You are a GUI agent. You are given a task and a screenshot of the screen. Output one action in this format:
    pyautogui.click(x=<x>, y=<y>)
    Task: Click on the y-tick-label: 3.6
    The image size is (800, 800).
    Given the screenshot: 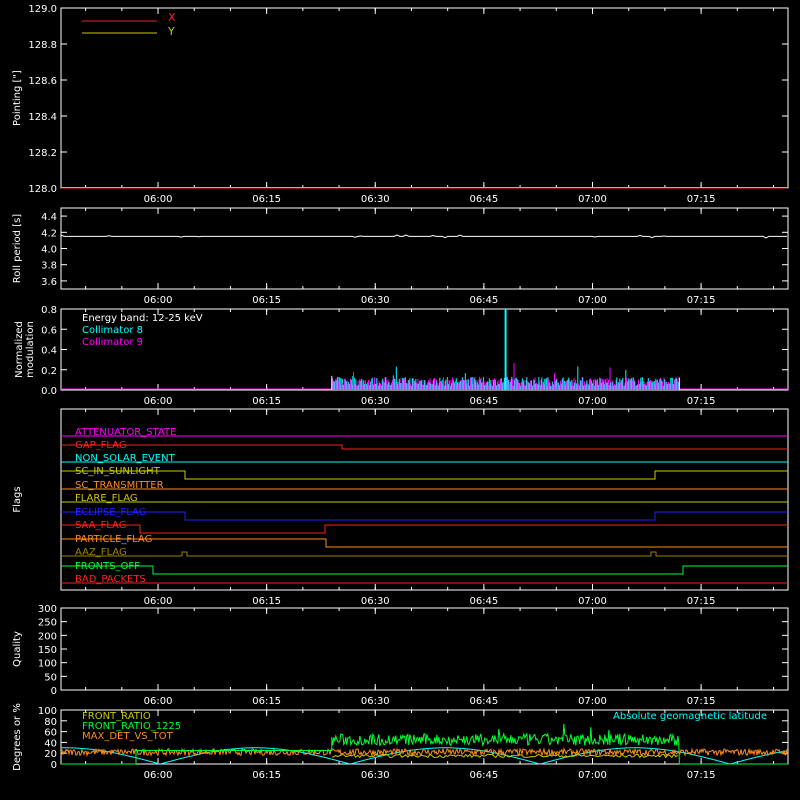 What is the action you would take?
    pyautogui.click(x=49, y=282)
    